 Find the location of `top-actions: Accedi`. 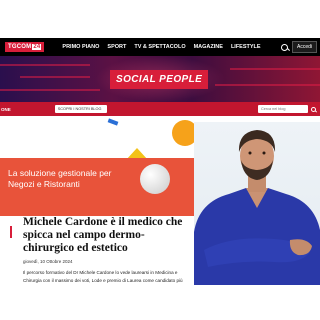

top-actions: Accedi is located at coordinates (298, 47).